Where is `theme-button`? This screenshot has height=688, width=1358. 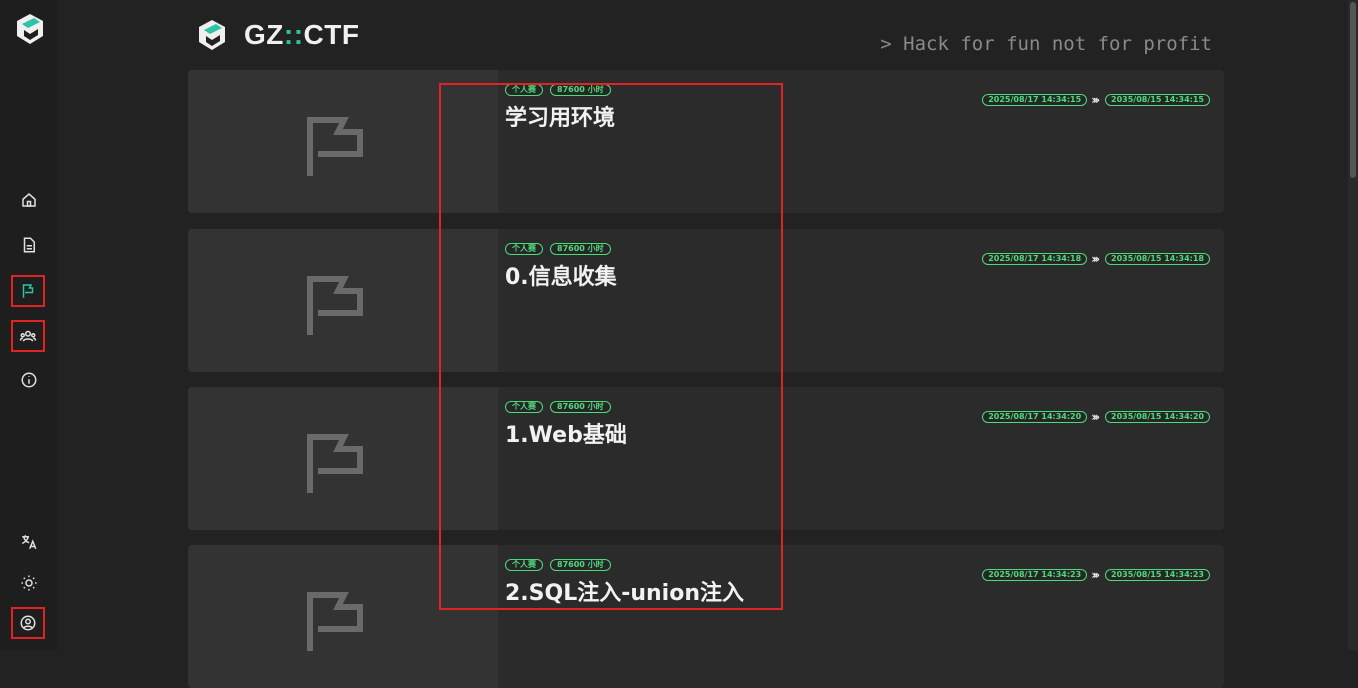
theme-button is located at coordinates (29, 583).